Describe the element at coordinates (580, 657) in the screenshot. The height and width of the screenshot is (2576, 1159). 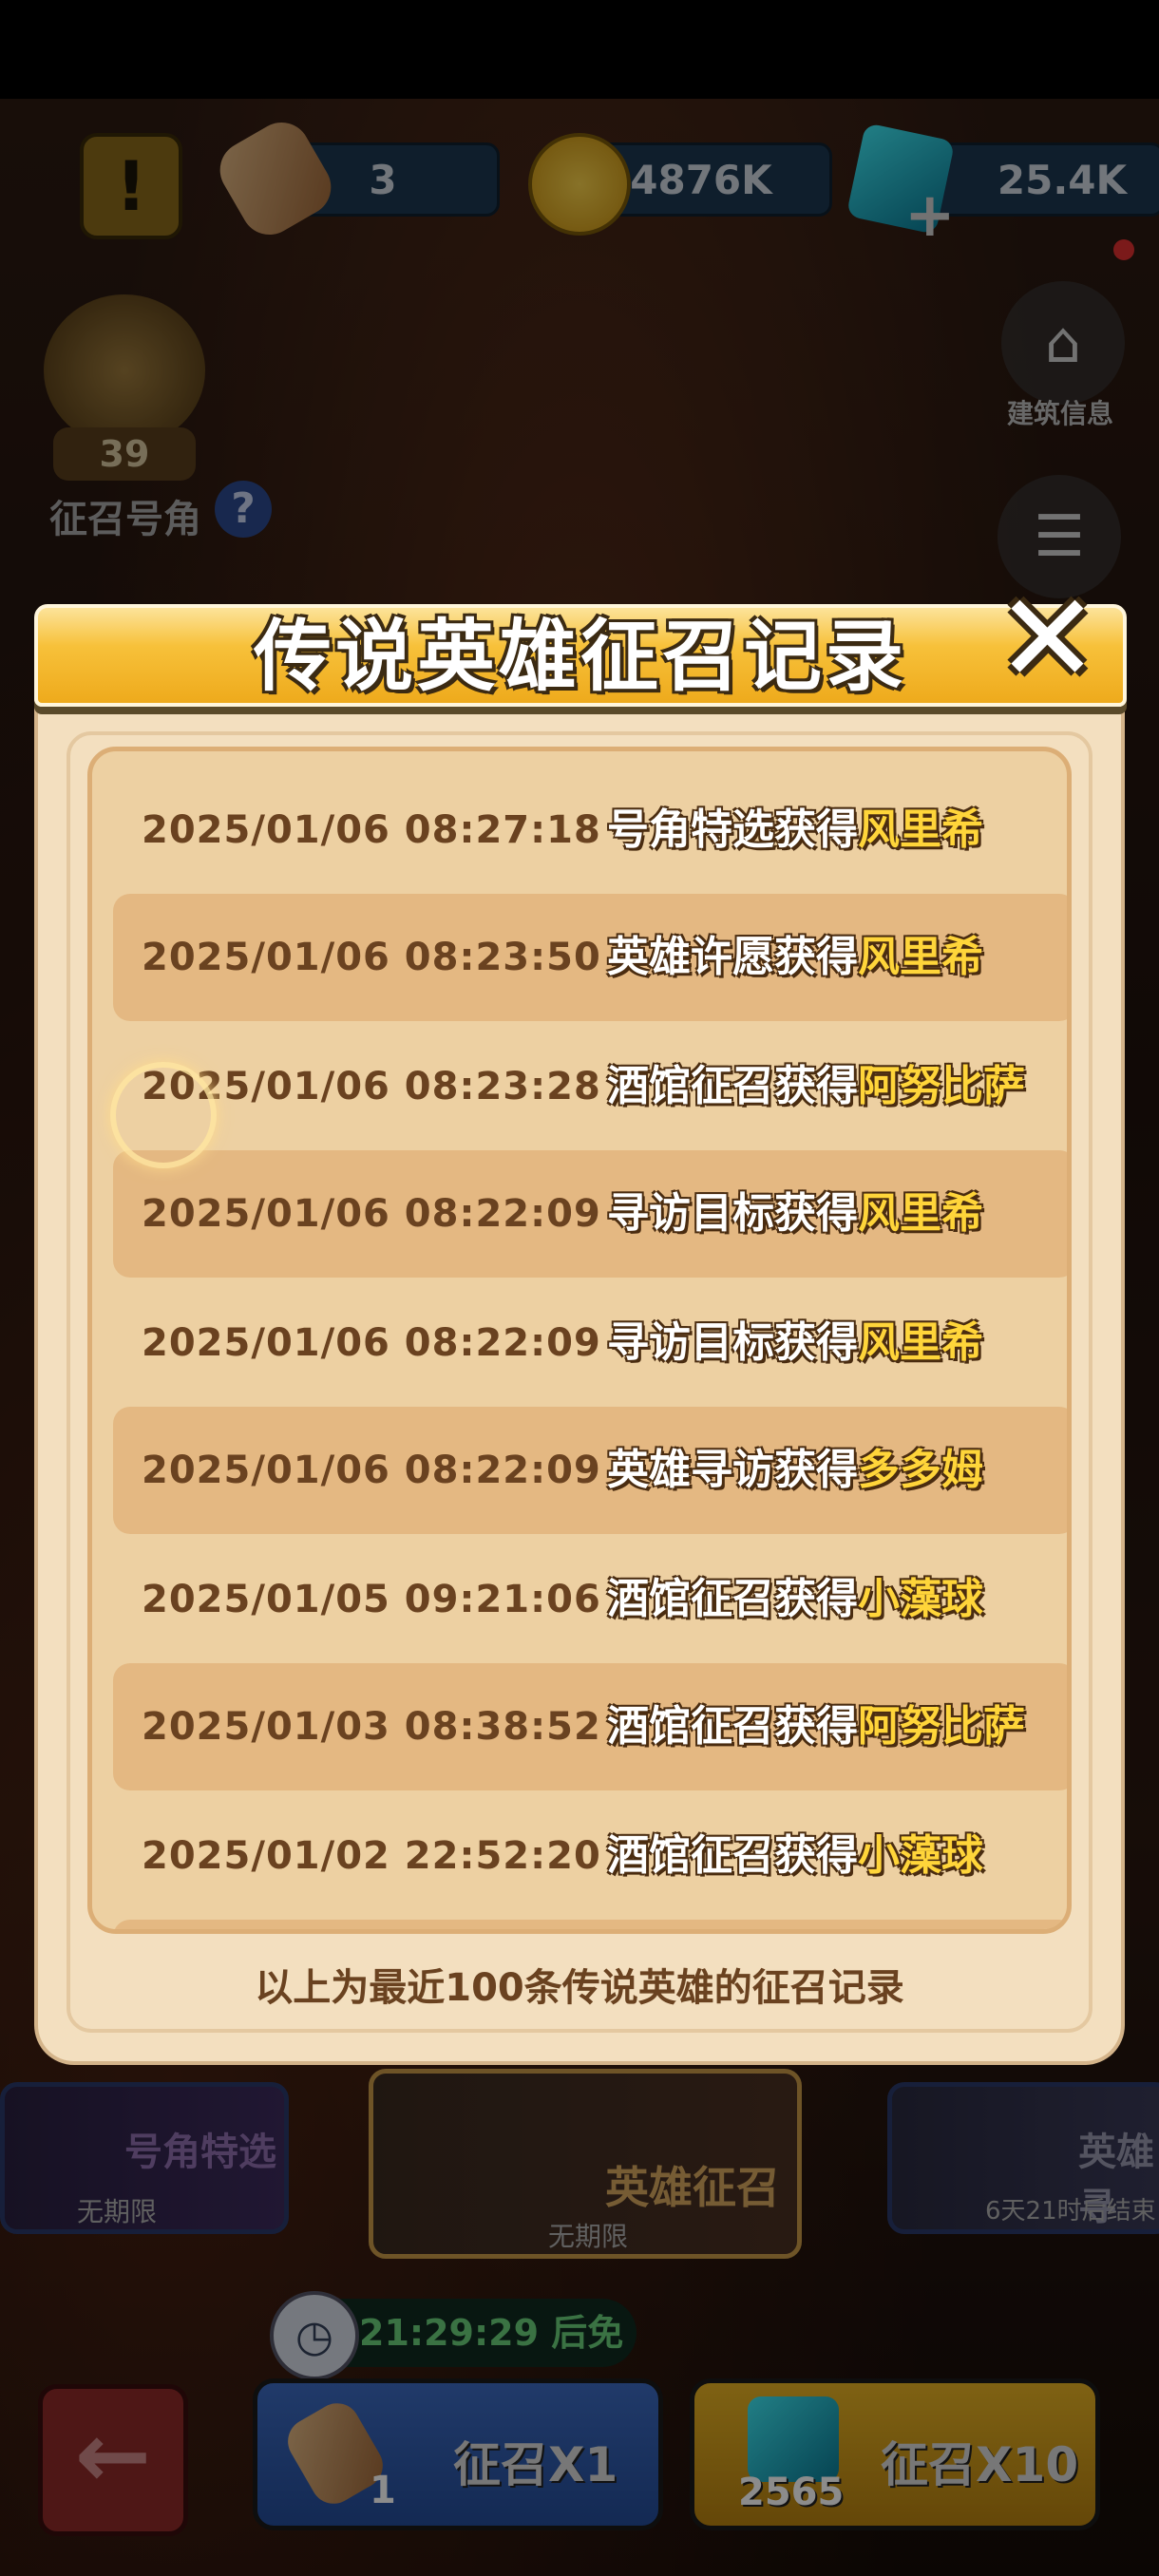
I see `modal-title: 传说英雄征召记录` at that location.